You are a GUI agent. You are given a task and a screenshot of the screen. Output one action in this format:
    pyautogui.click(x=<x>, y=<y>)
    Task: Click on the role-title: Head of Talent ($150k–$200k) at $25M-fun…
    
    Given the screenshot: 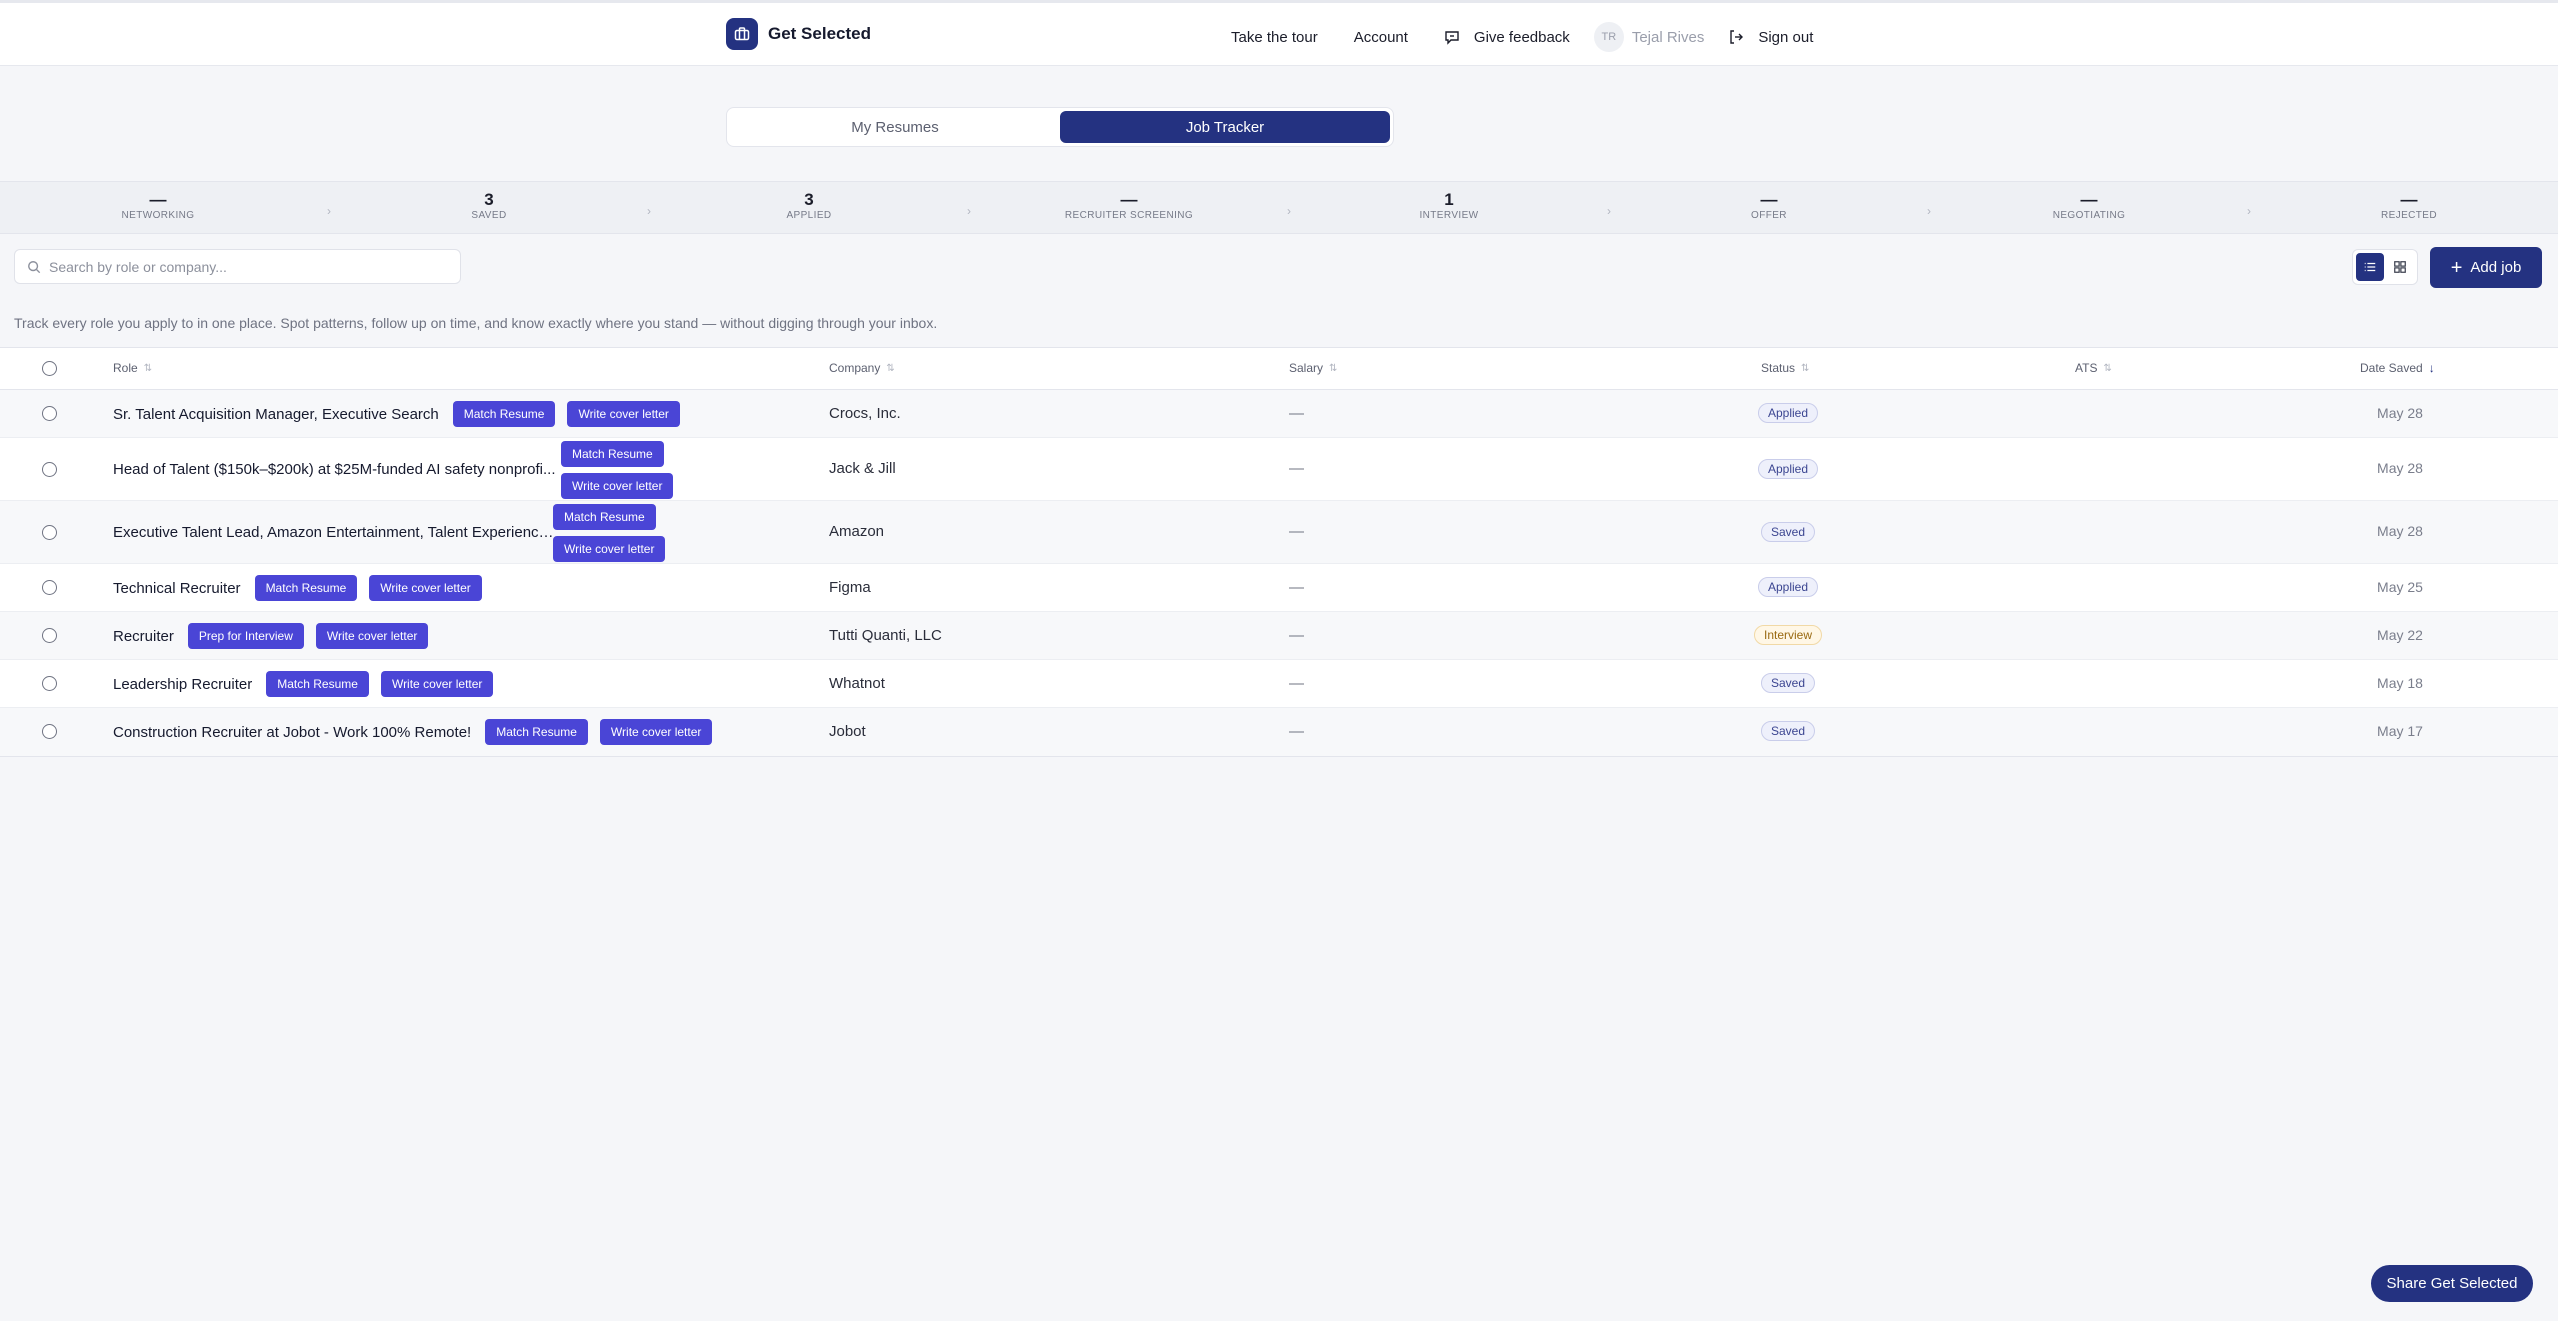 What is the action you would take?
    pyautogui.click(x=337, y=469)
    